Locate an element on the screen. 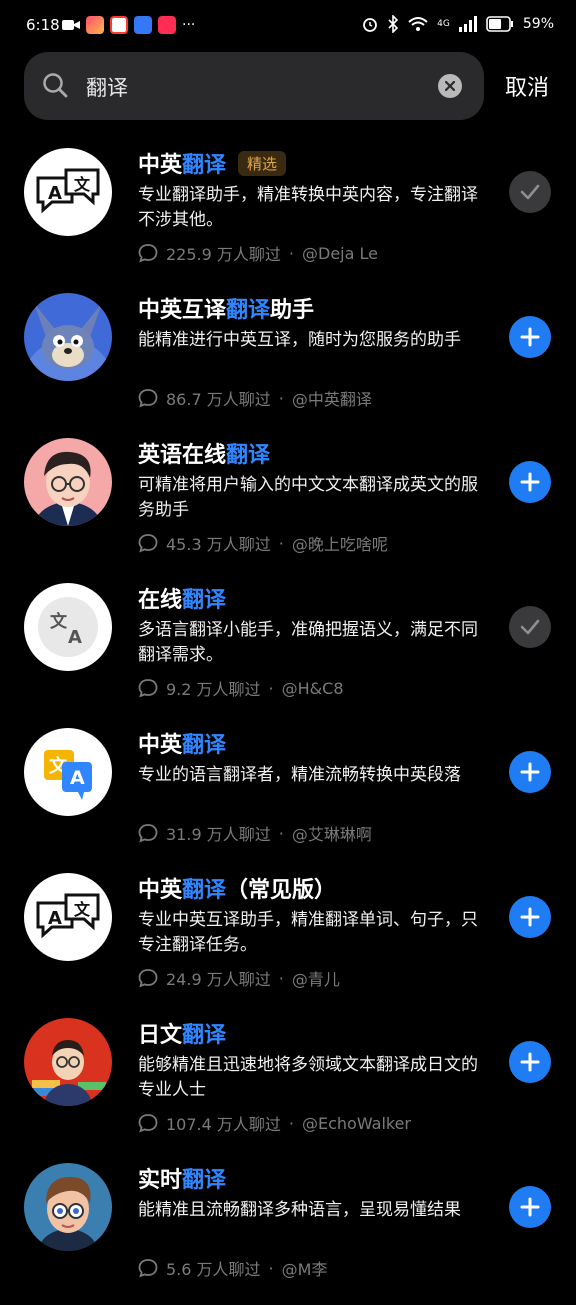 This screenshot has width=576, height=1305. chat-count: 107.4 万人聊过 is located at coordinates (223, 1124).